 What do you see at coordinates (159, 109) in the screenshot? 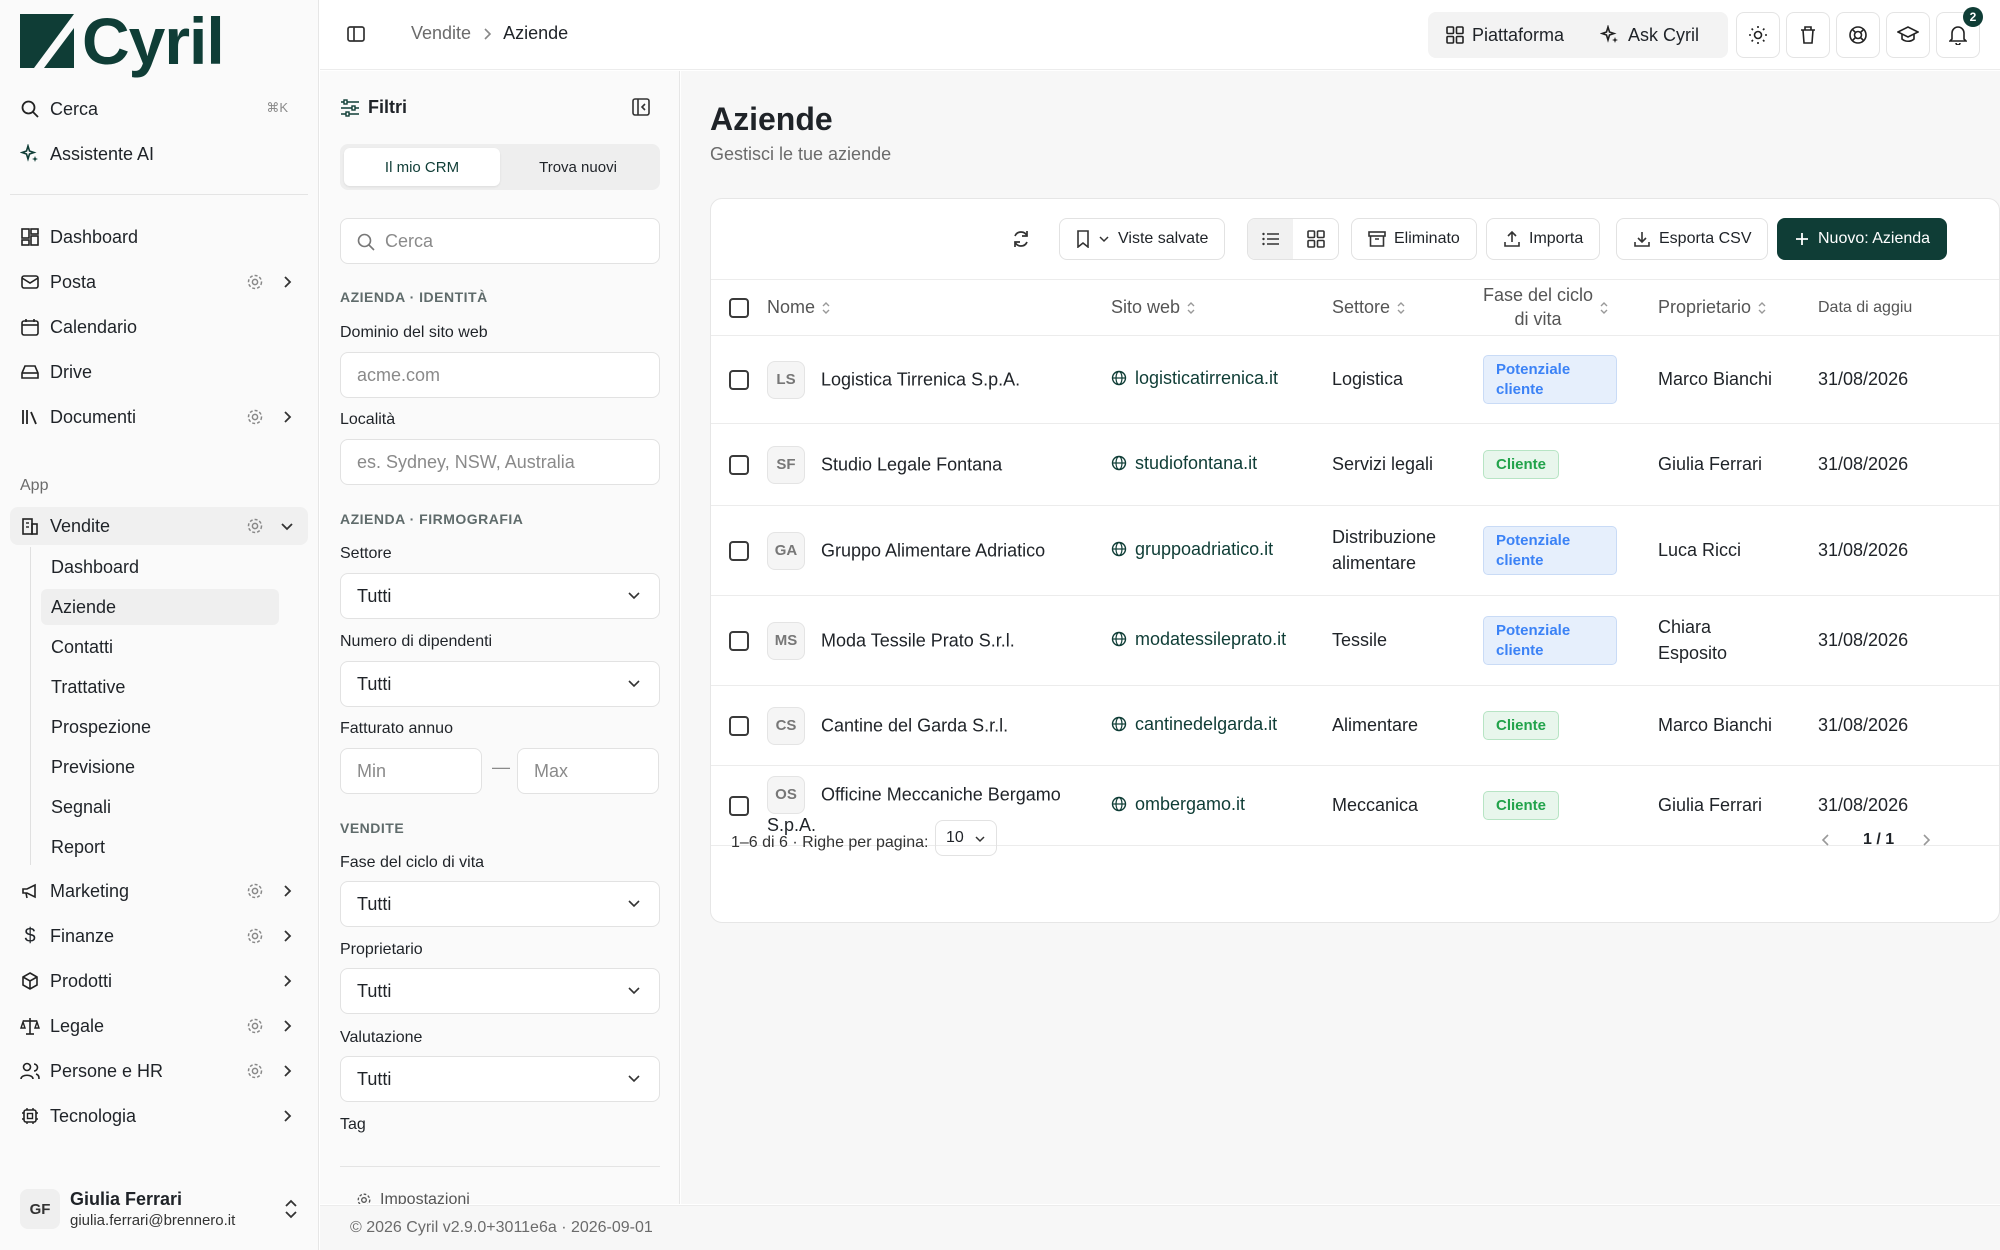
I see `sidebar-search: Cerca ⌘K` at bounding box center [159, 109].